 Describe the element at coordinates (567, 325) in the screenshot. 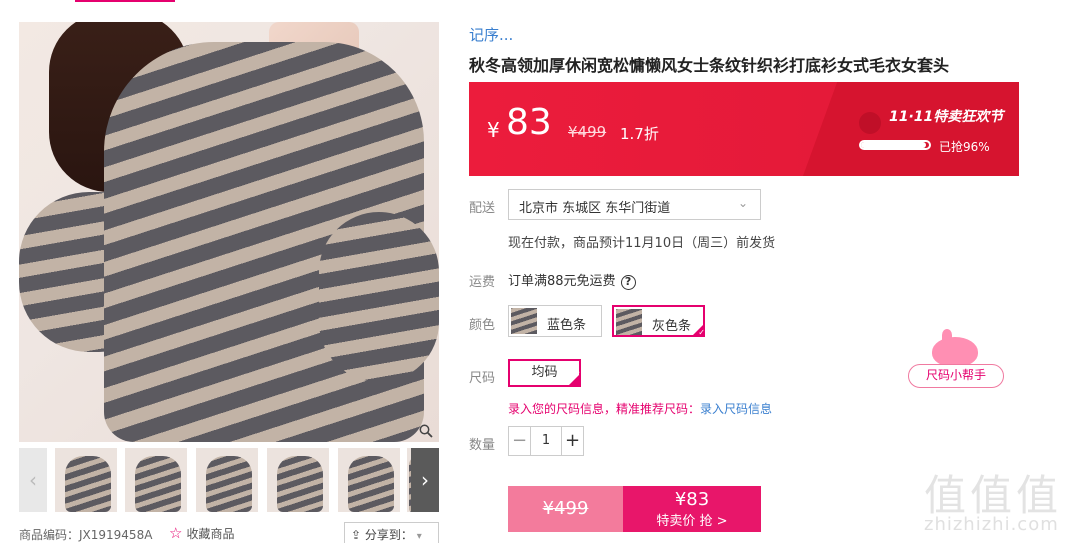

I see `color-option-label: 蓝色条` at that location.